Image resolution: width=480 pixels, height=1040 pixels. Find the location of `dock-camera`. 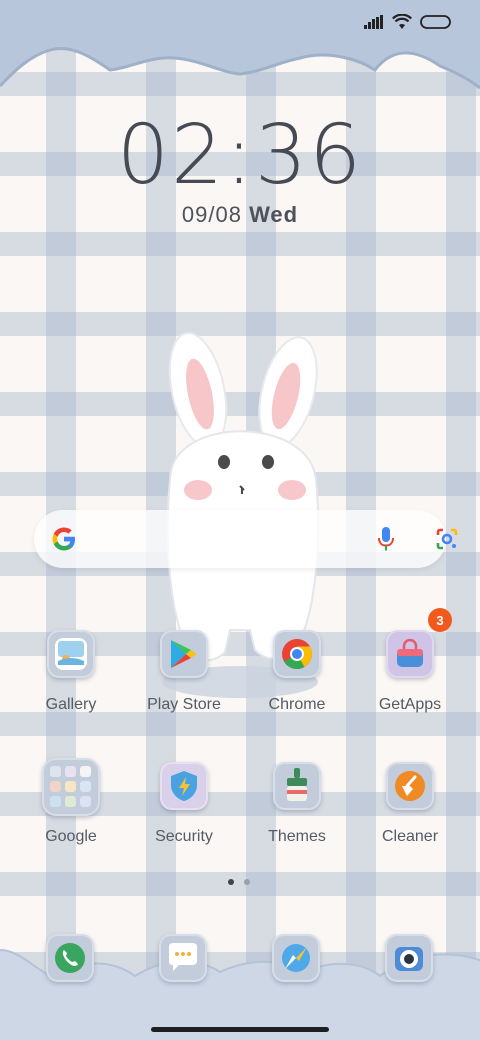

dock-camera is located at coordinates (409, 958).